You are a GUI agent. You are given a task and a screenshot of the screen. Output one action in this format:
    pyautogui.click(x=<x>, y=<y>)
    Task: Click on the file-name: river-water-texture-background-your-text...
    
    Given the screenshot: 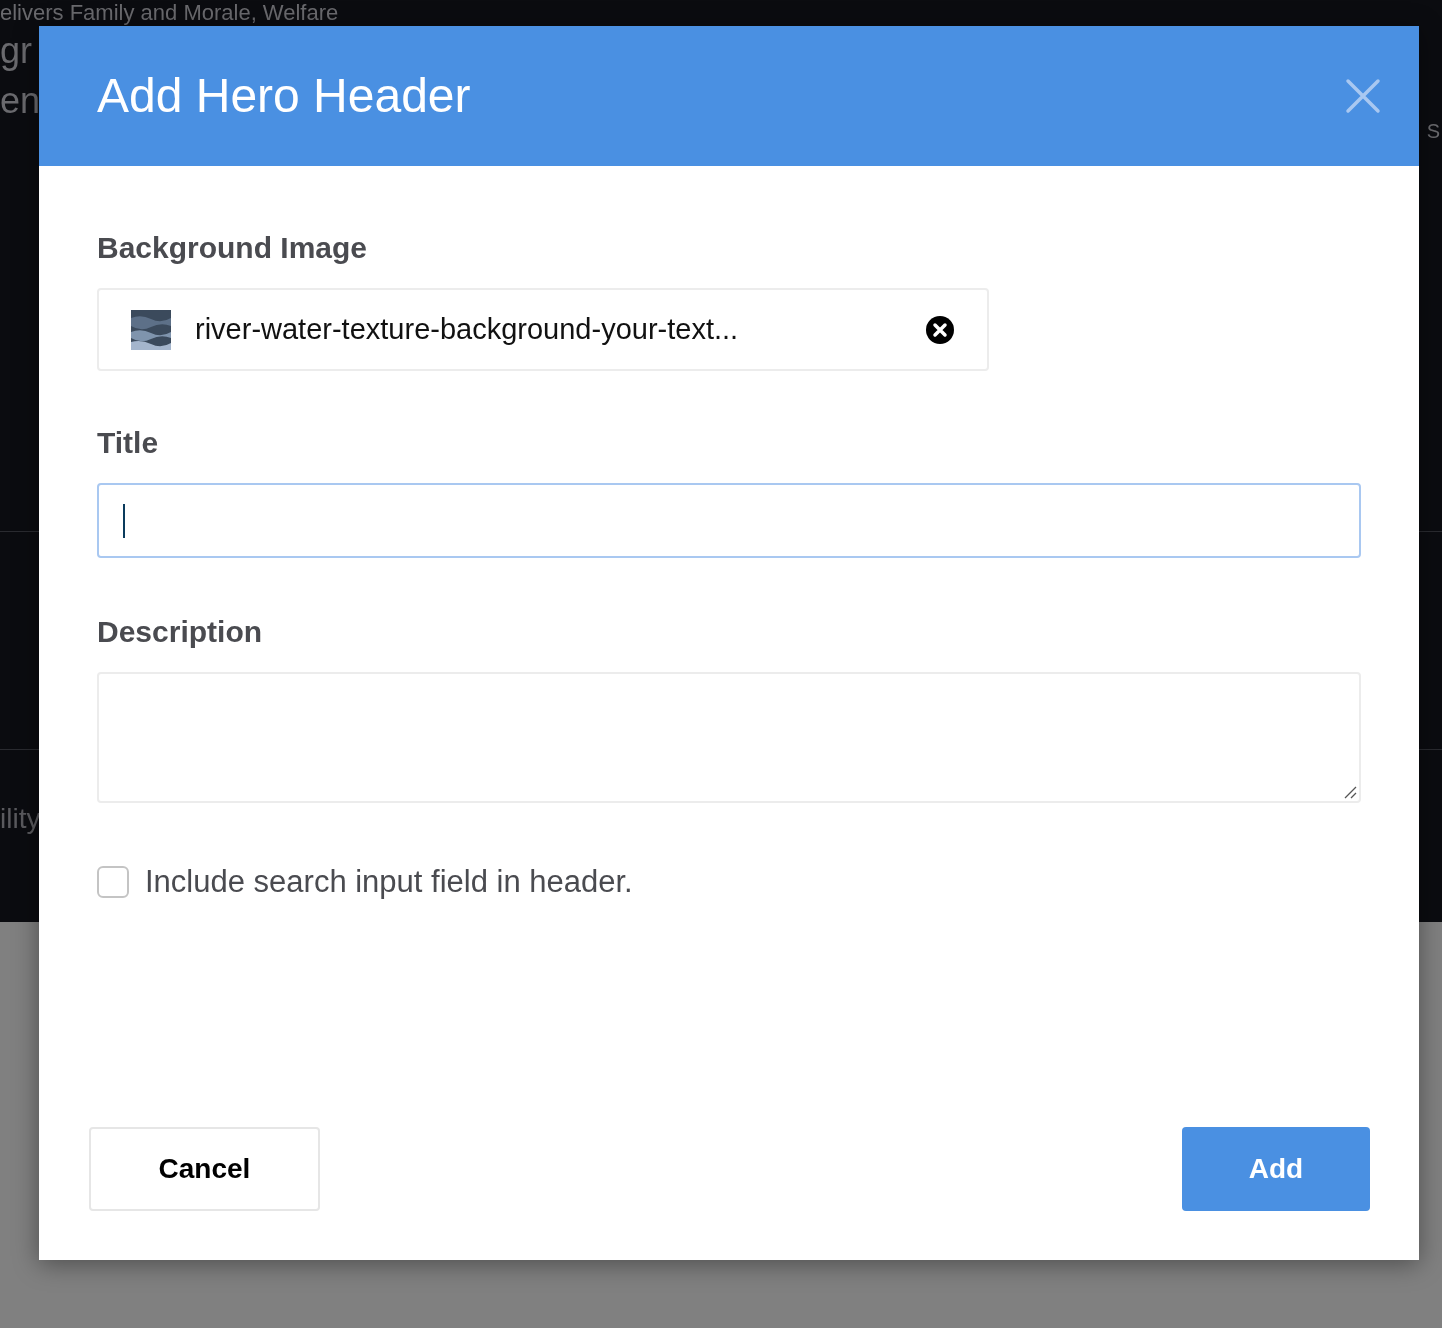 What is the action you would take?
    pyautogui.click(x=467, y=329)
    